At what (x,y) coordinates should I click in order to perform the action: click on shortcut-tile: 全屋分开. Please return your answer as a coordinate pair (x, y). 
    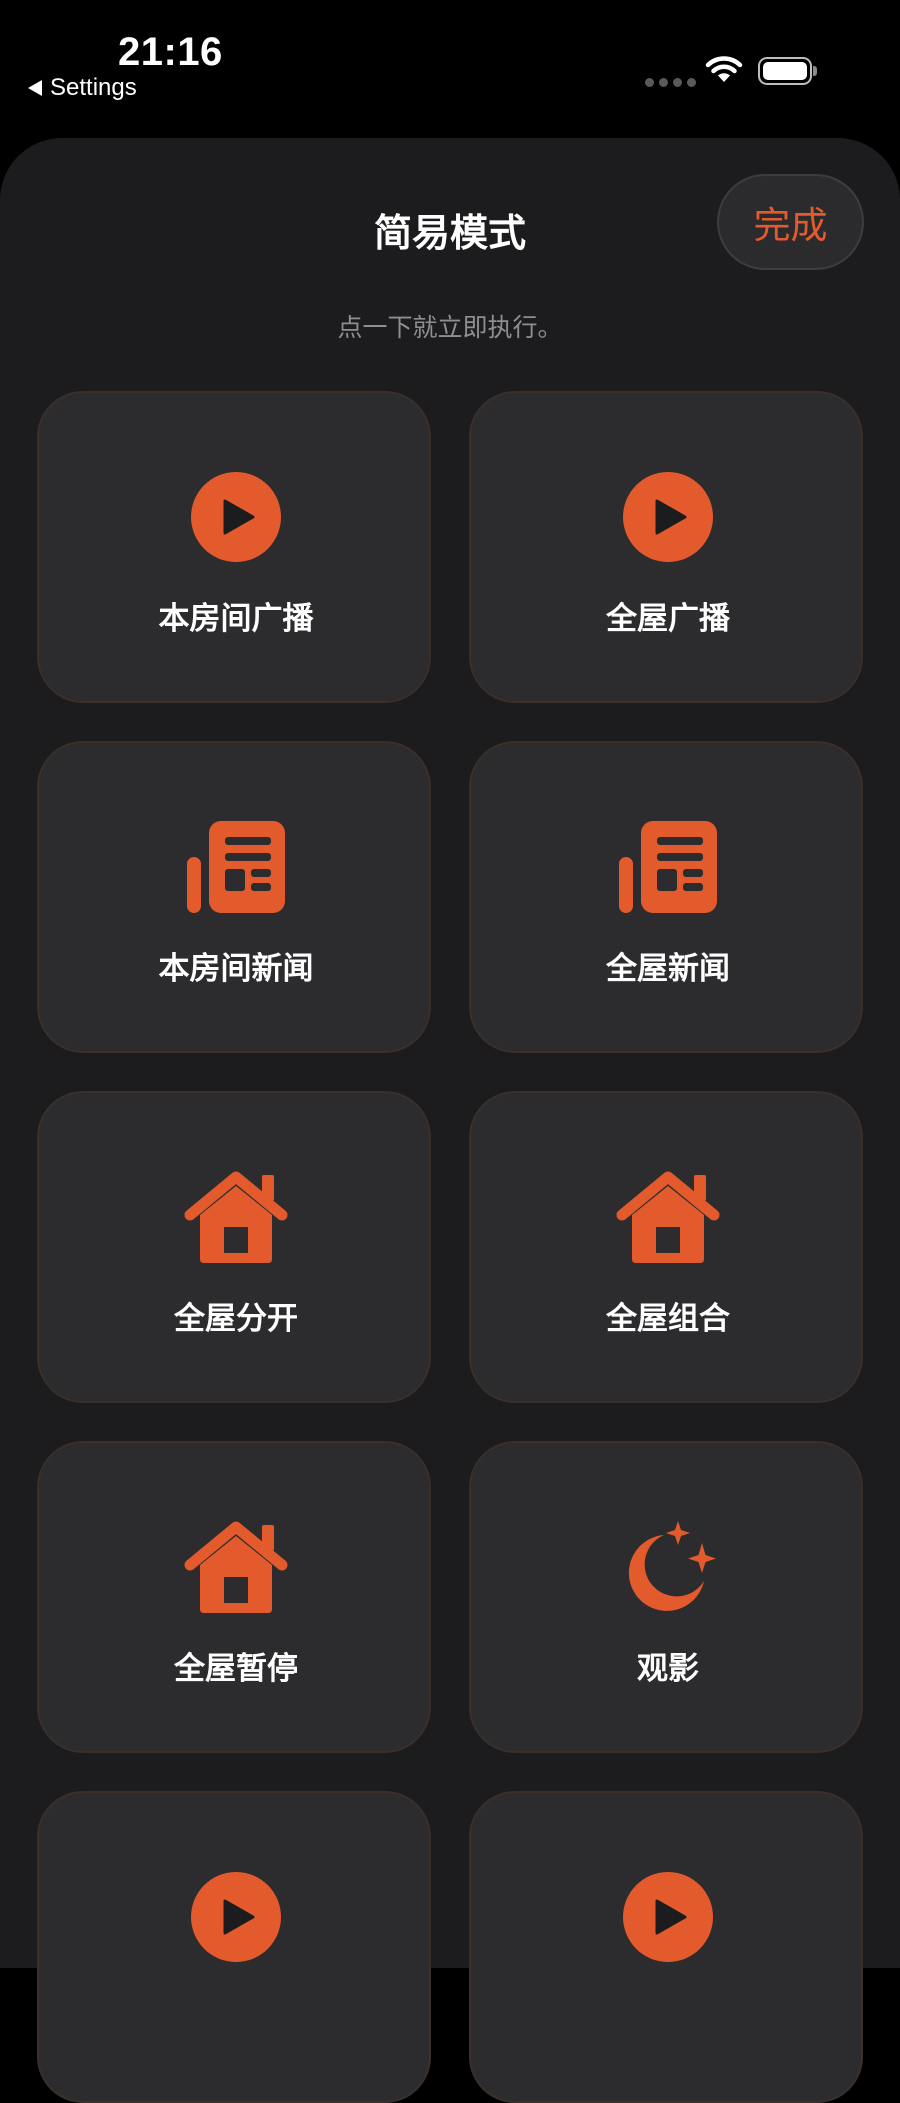
    Looking at the image, I should click on (234, 1247).